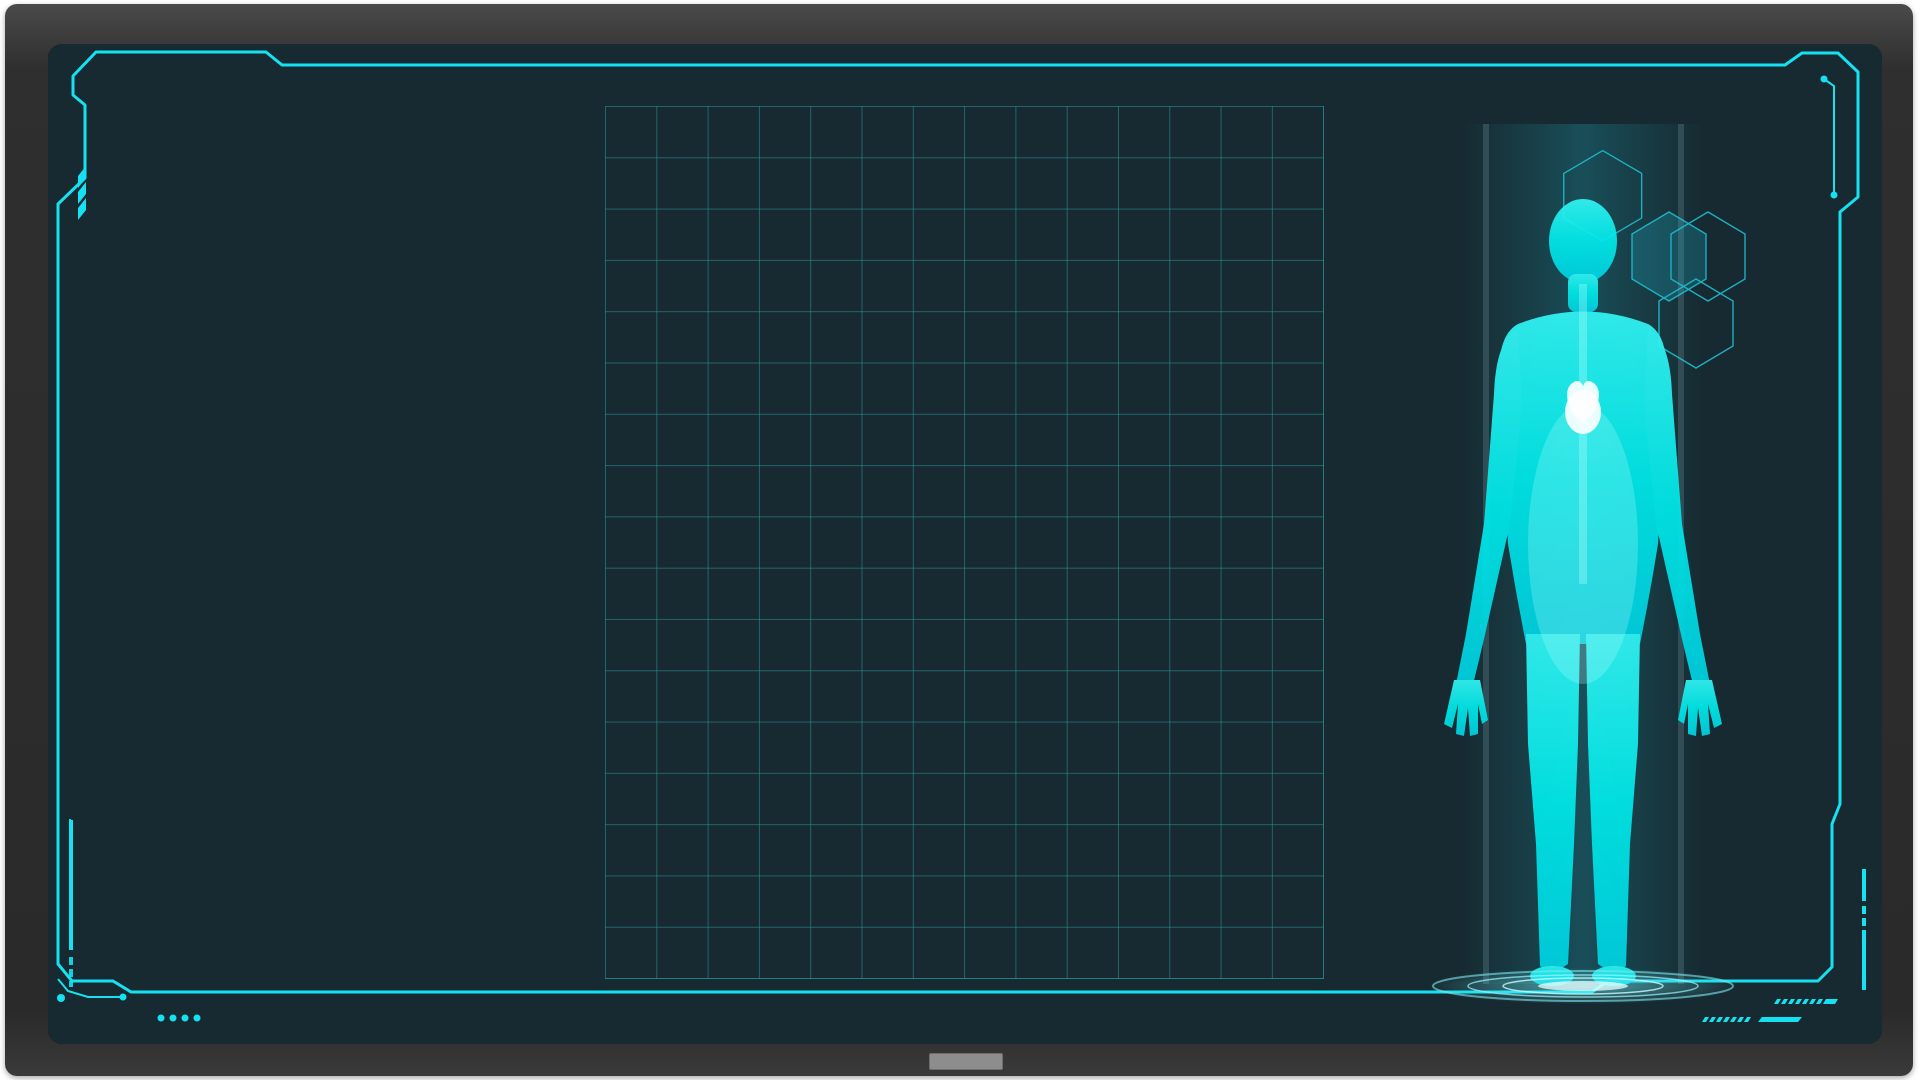  I want to click on heart-icon, so click(1583, 407).